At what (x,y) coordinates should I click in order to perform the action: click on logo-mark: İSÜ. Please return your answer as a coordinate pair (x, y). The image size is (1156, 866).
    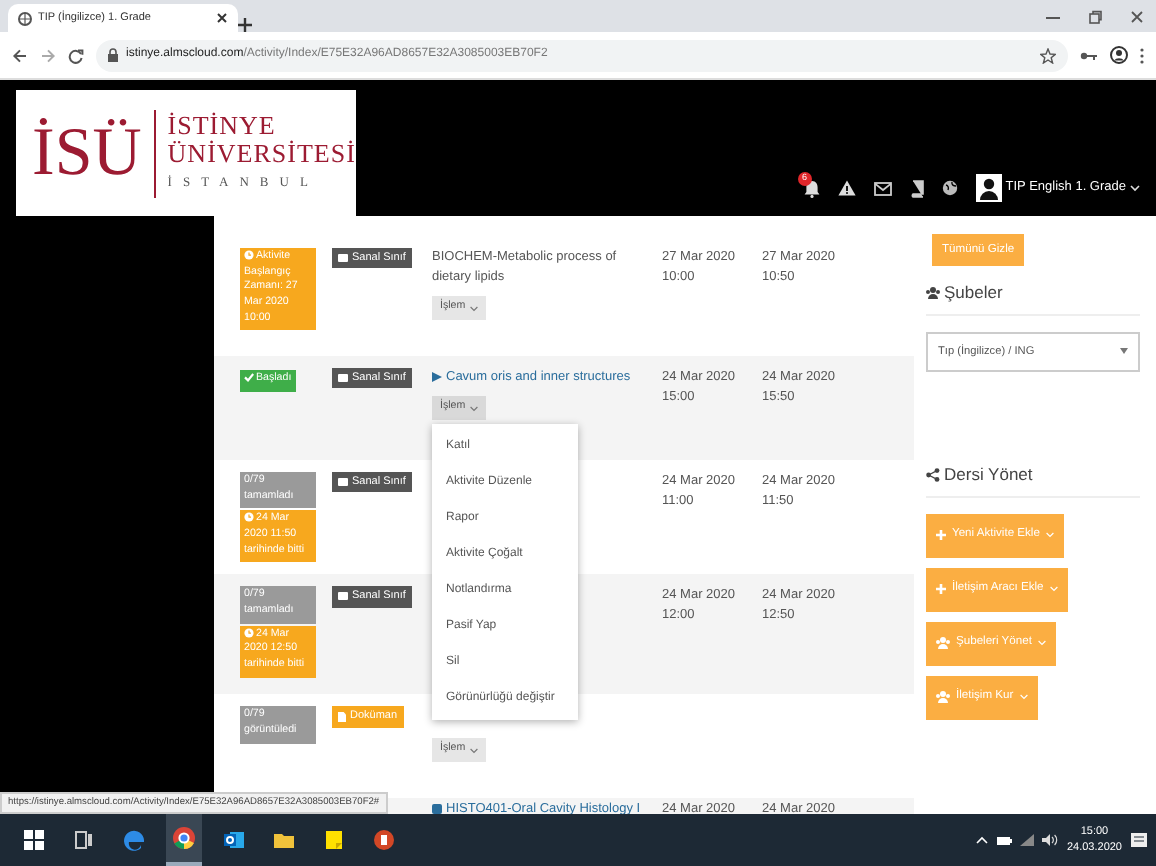
    Looking at the image, I should click on (87, 153).